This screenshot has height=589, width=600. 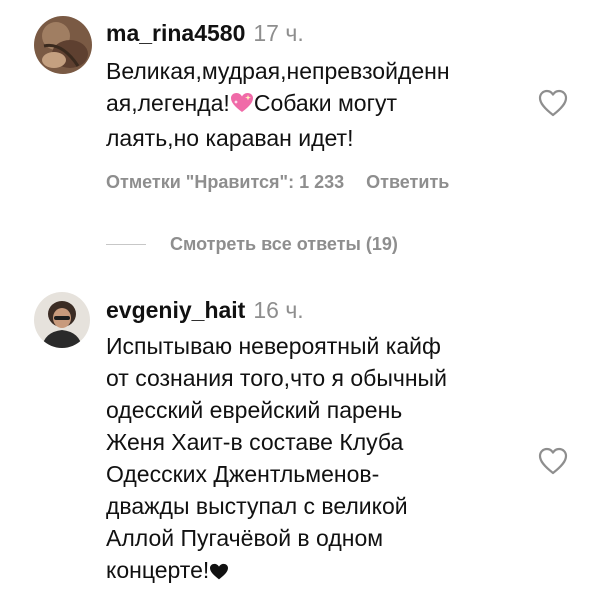 I want to click on comment-line: концерте!, so click(x=321, y=571).